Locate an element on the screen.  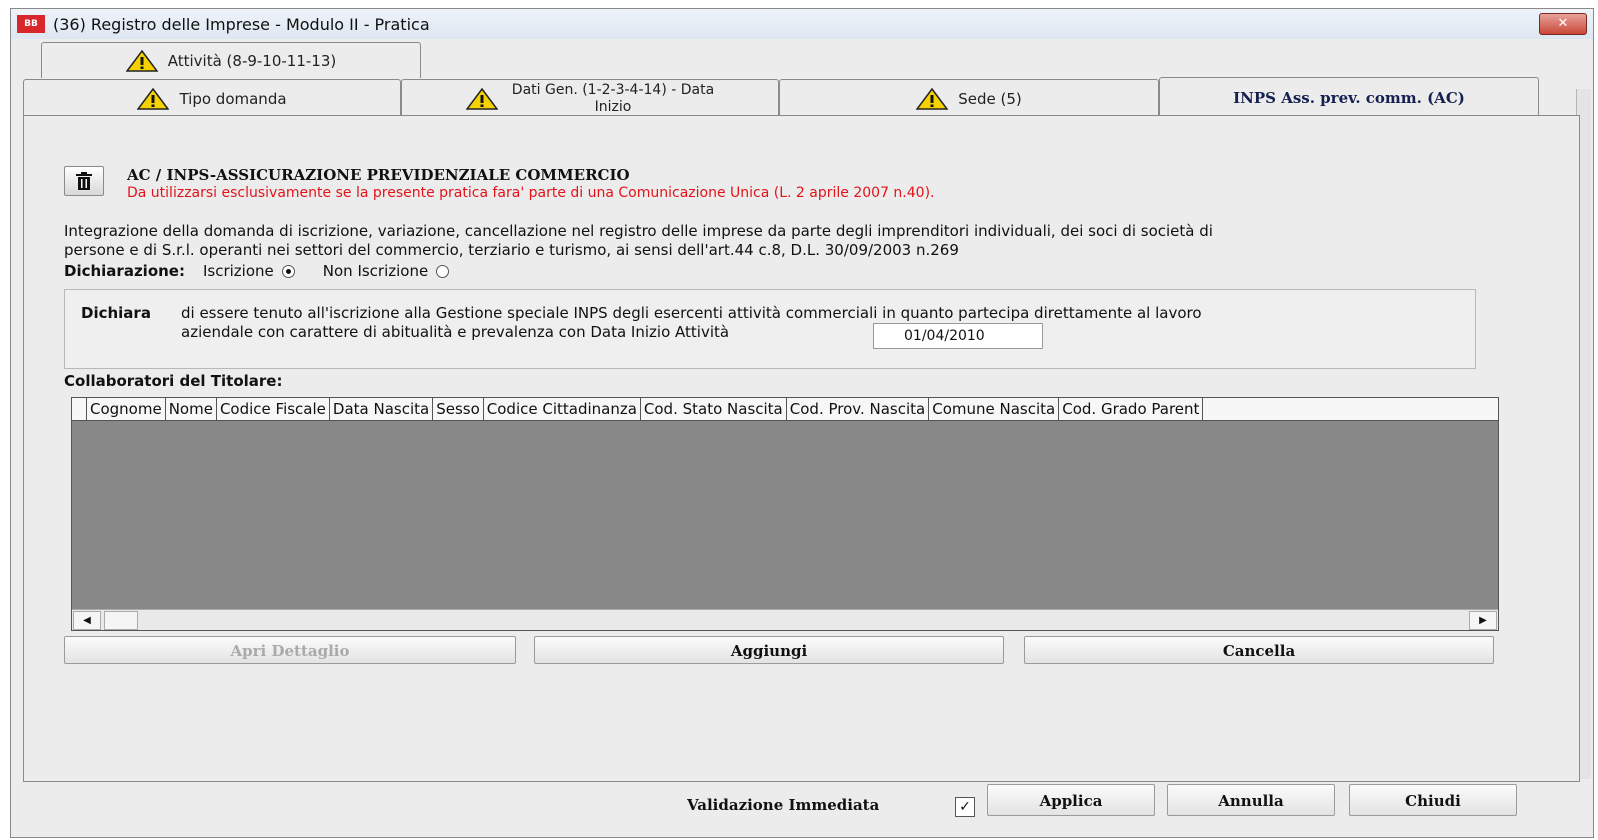
tab-inps-active: INPS Ass. prev. comm. (AC) is located at coordinates (1349, 97).